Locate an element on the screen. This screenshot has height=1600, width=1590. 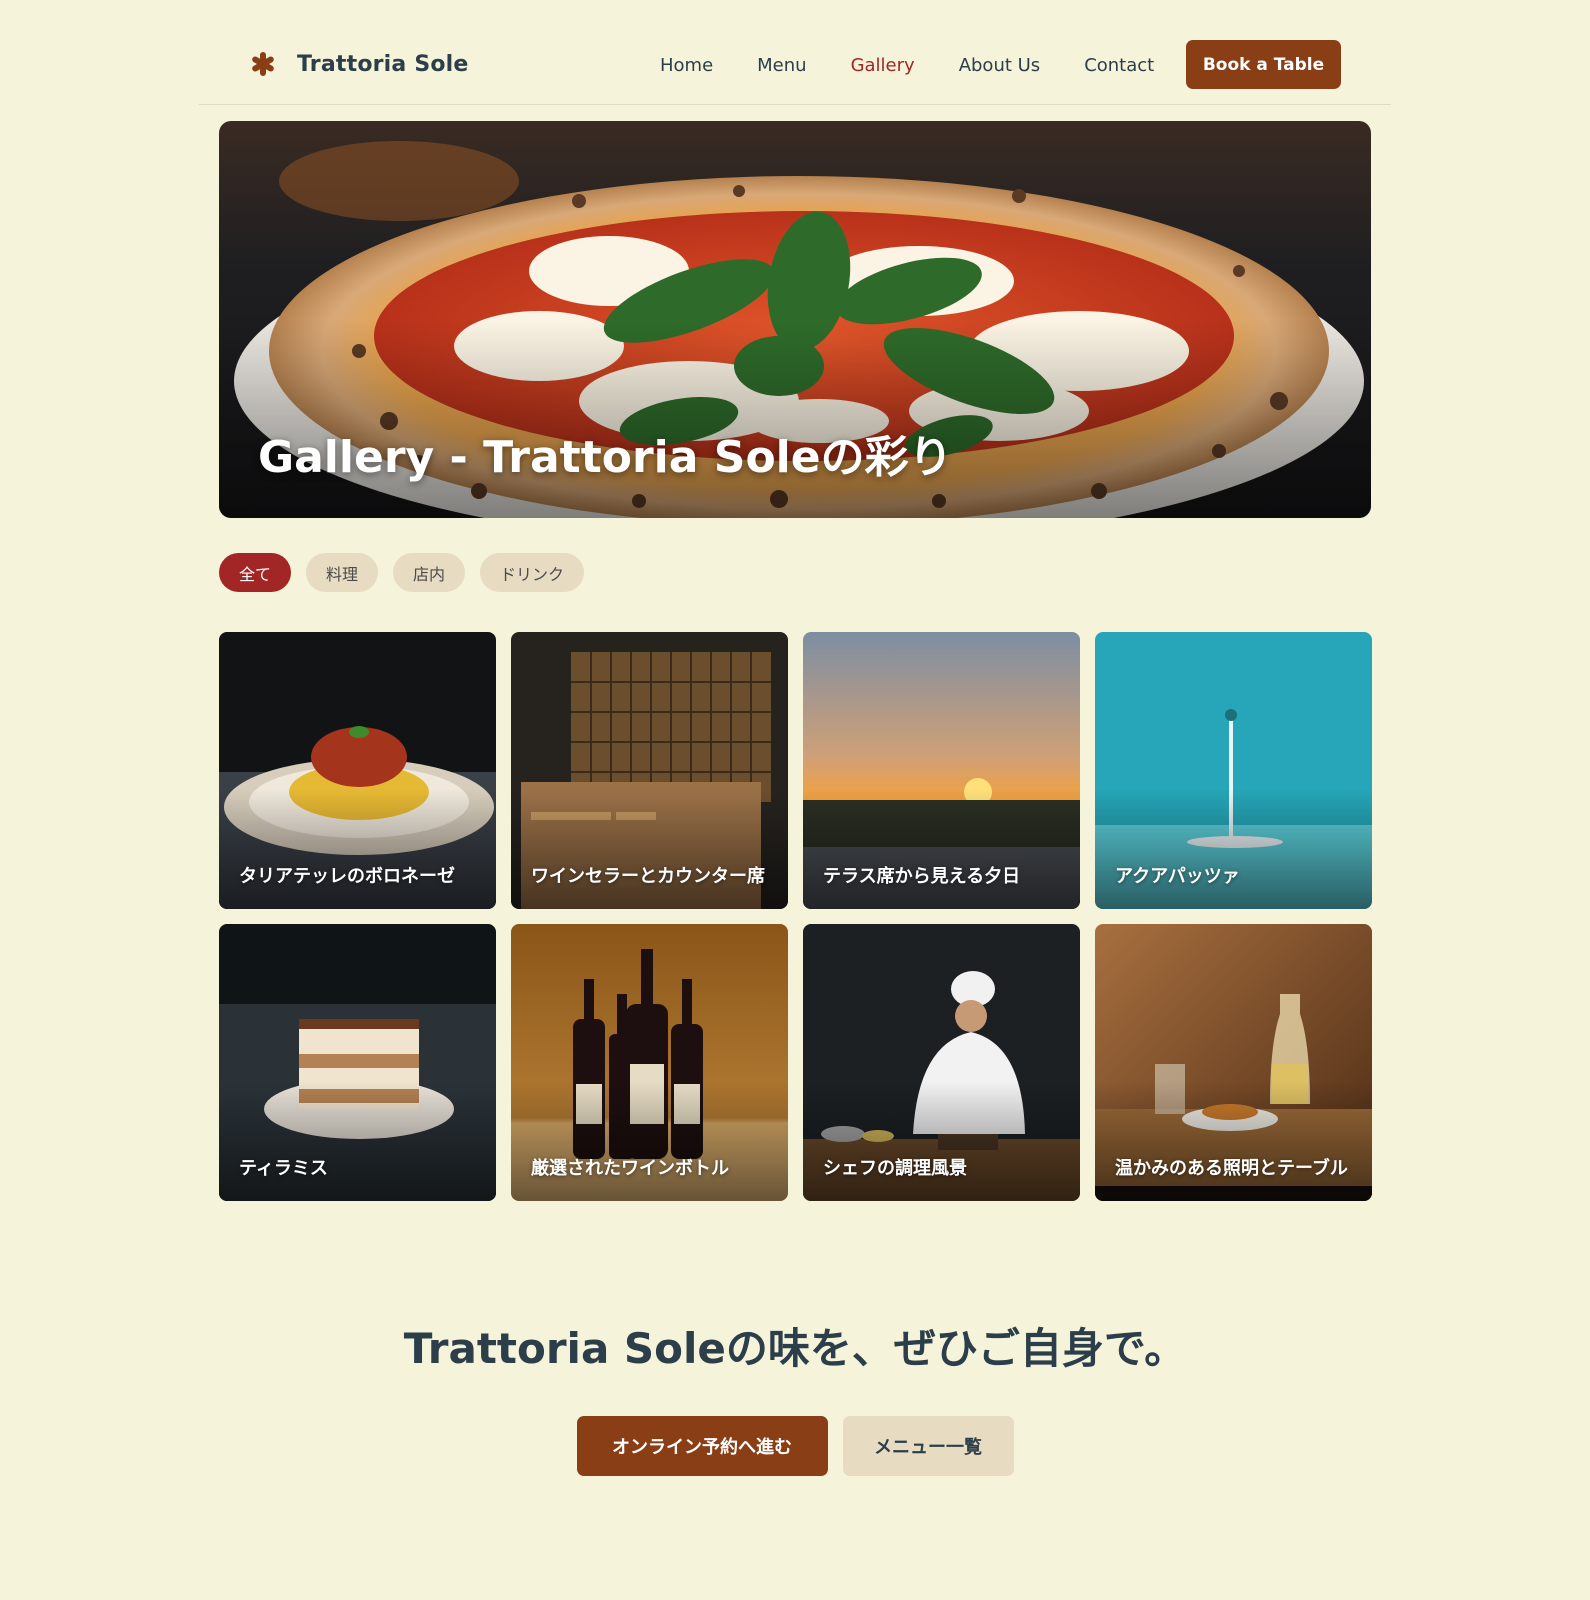
nav-gallery: Gallery is located at coordinates (883, 66).